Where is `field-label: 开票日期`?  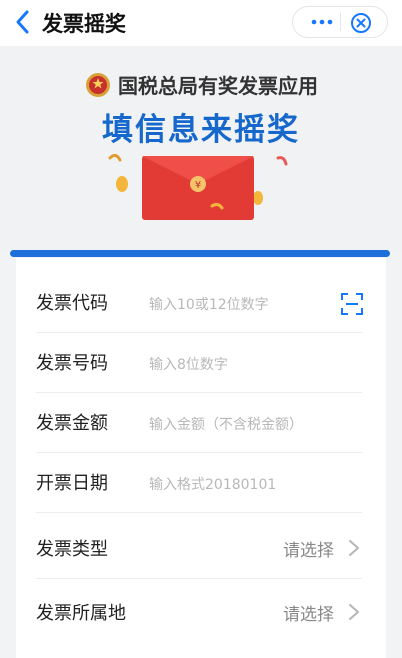
field-label: 开票日期 is located at coordinates (72, 483).